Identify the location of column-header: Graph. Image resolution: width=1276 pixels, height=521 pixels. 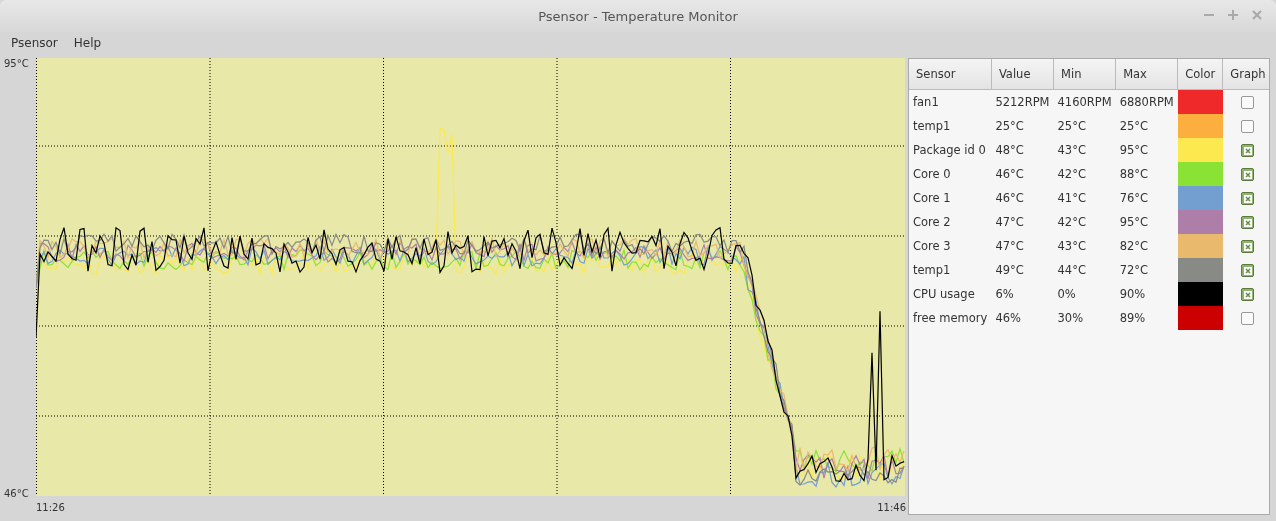
(1245, 74).